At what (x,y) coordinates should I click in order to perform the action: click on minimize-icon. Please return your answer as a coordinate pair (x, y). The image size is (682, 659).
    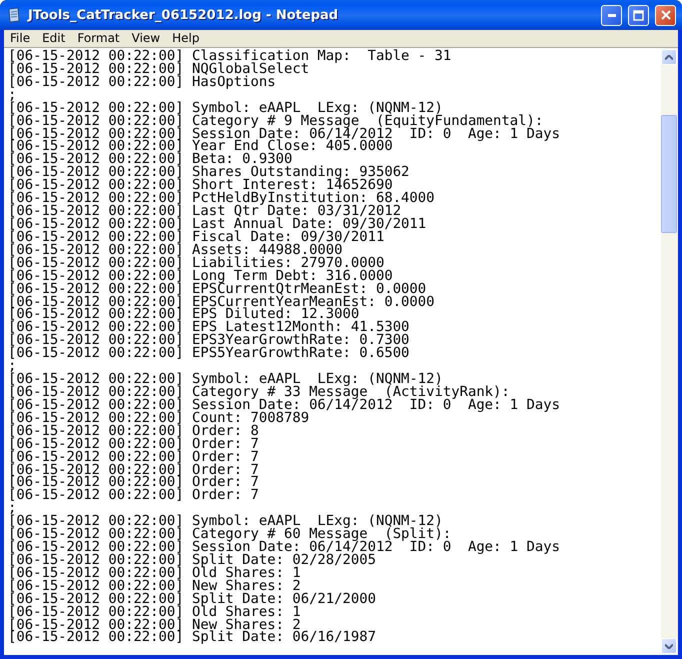
    Looking at the image, I should click on (612, 15).